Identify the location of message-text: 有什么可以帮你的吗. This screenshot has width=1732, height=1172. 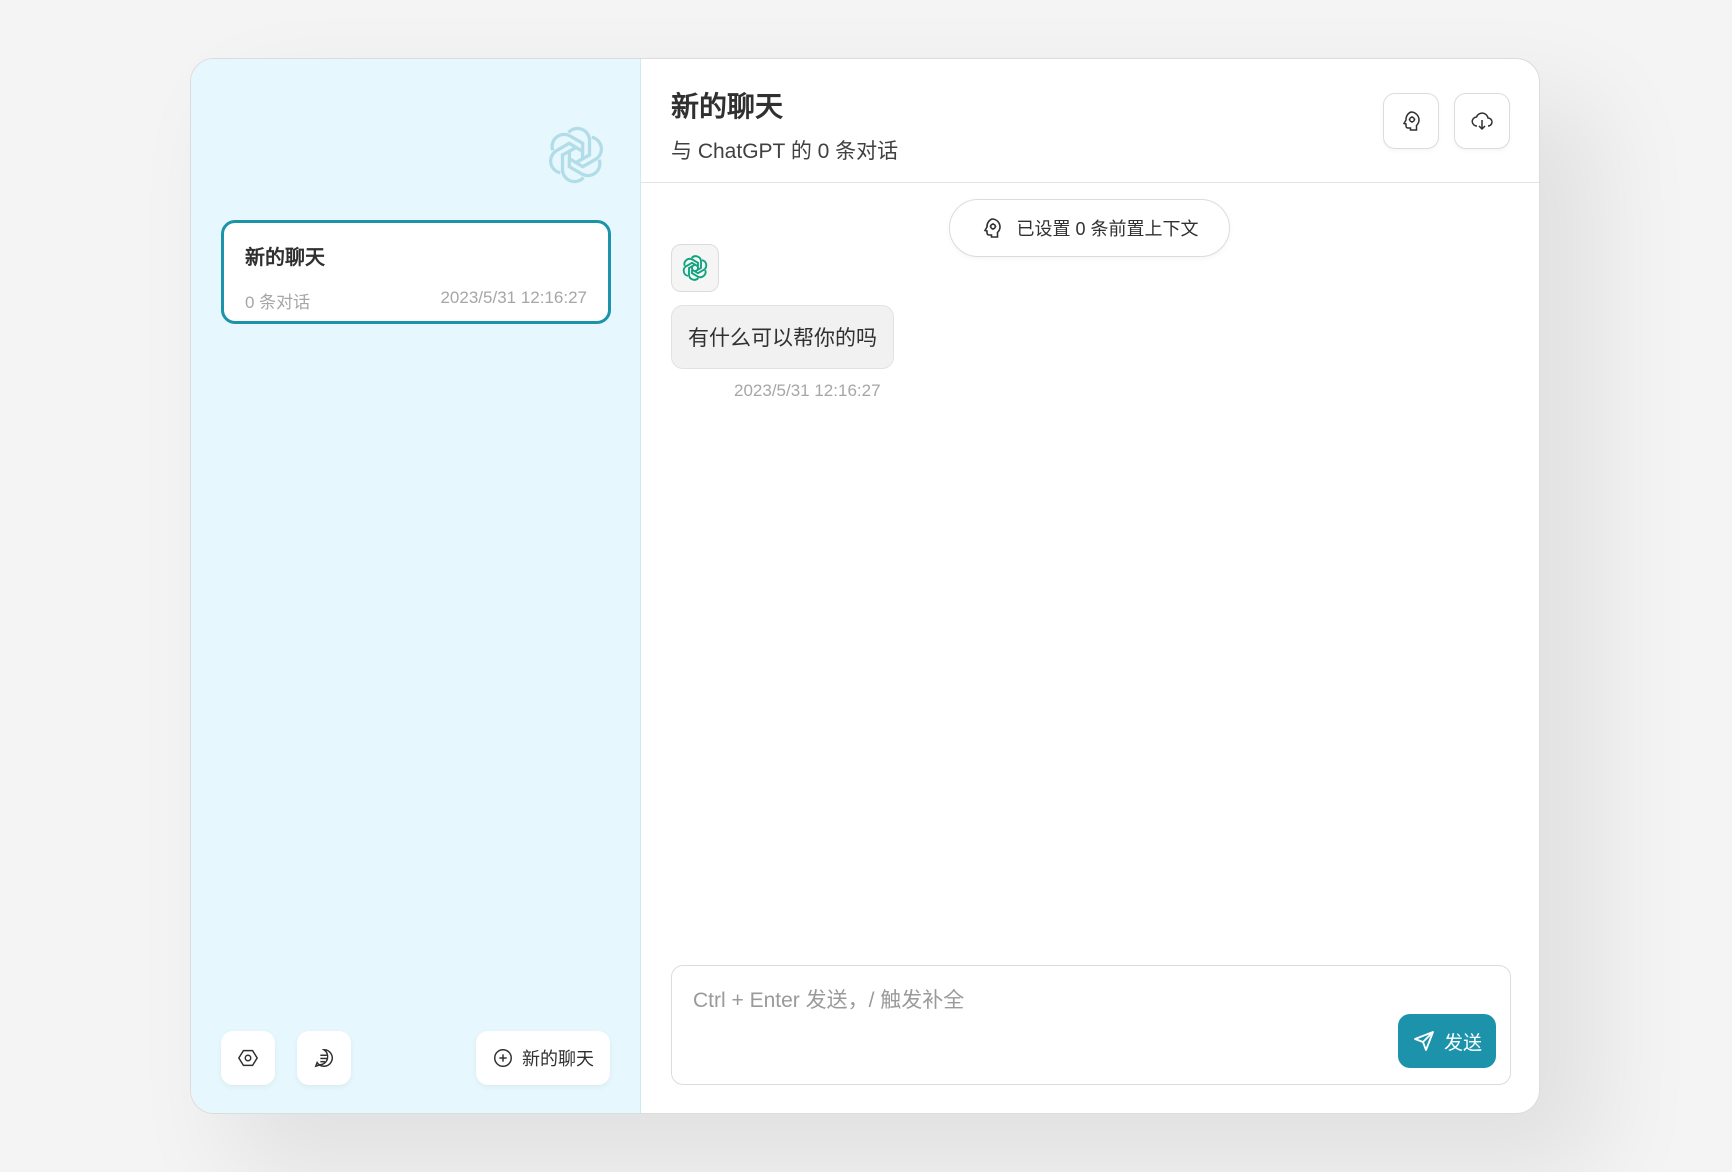
(782, 338).